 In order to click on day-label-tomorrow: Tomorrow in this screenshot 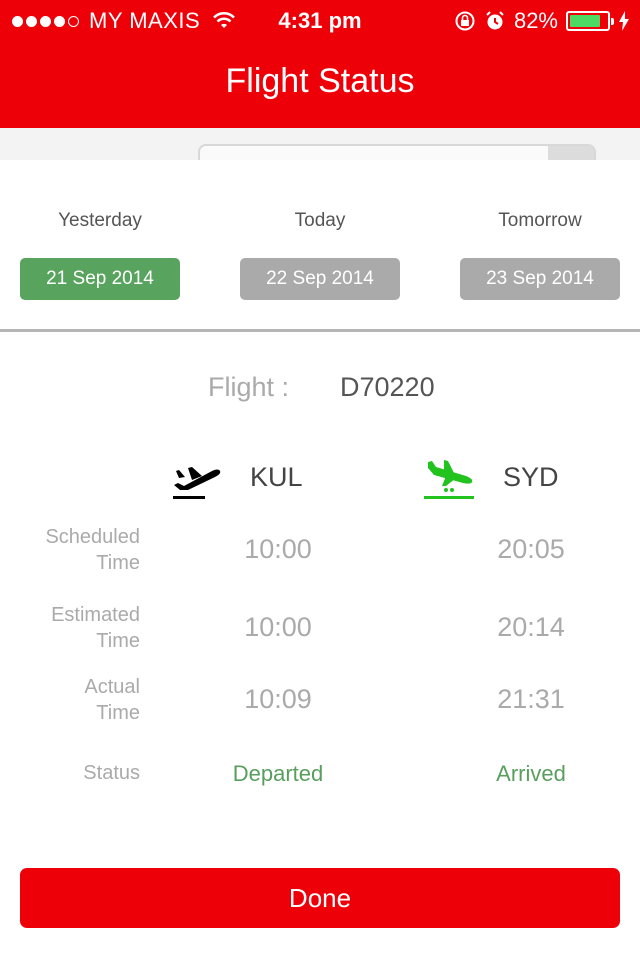, I will do `click(540, 220)`.